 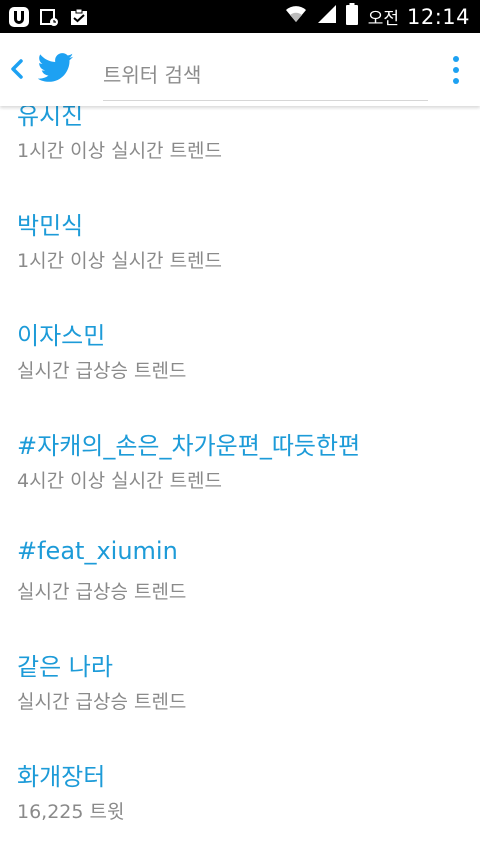 I want to click on calendar-icon, so click(x=49, y=17).